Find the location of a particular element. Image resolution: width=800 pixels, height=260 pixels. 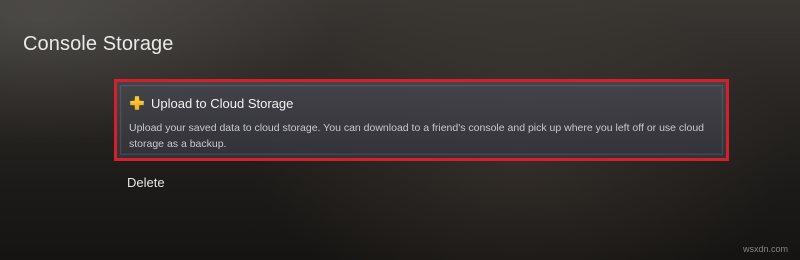

delete-option: Delete is located at coordinates (146, 182).